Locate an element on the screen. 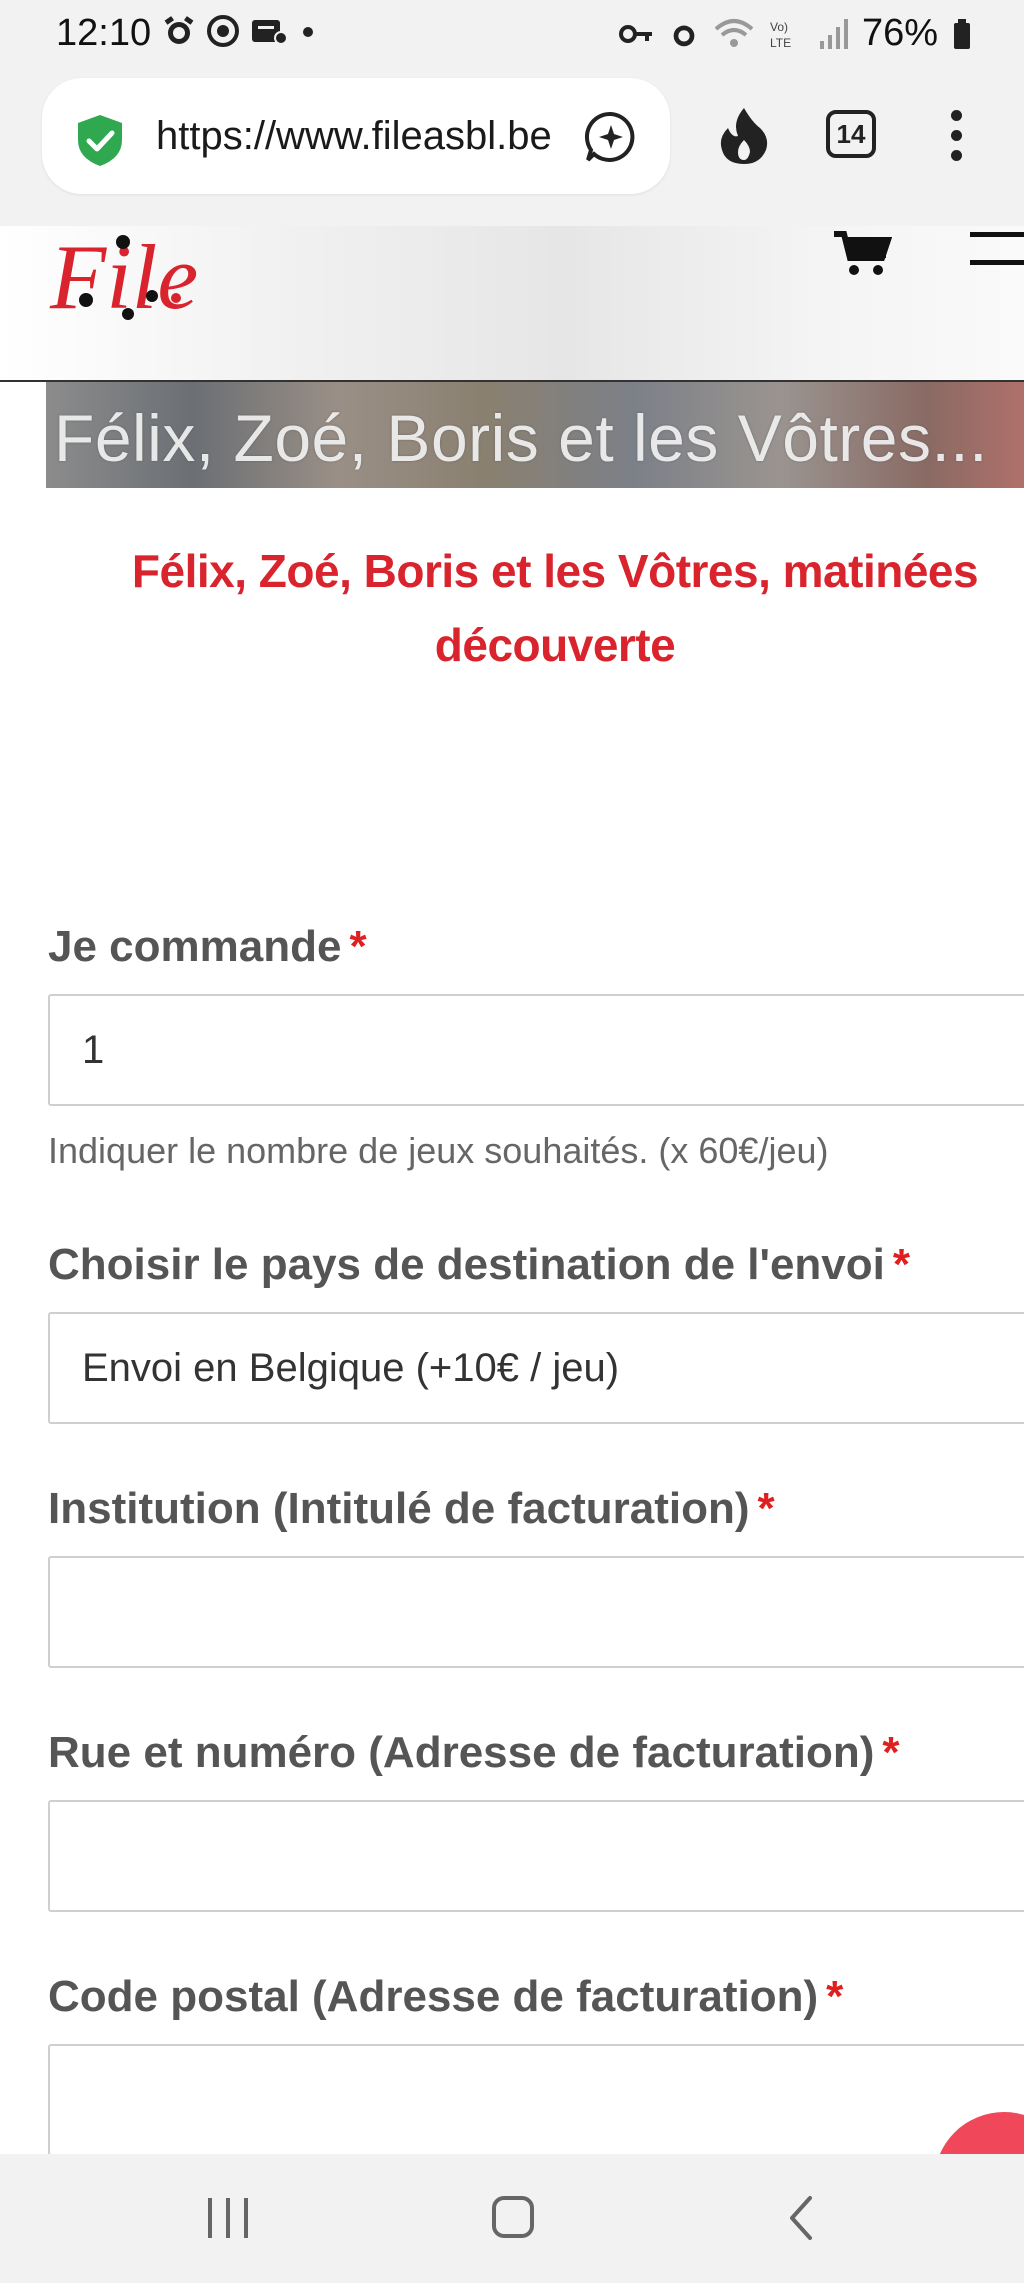 The image size is (1024, 2283). country-select: Envoi en Belgique (+10€ / jeu) is located at coordinates (536, 1368).